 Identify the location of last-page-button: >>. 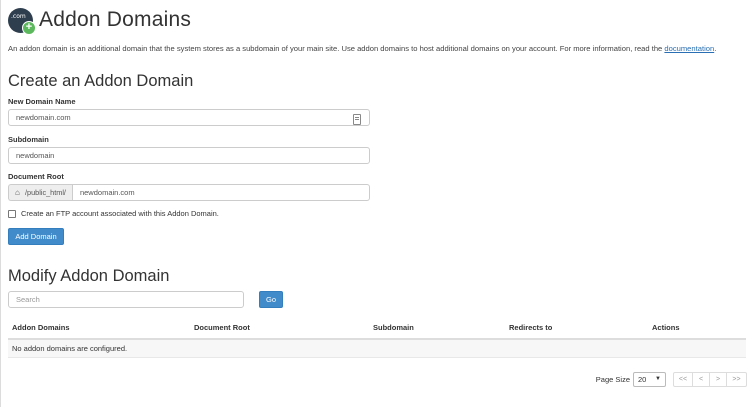
(737, 379).